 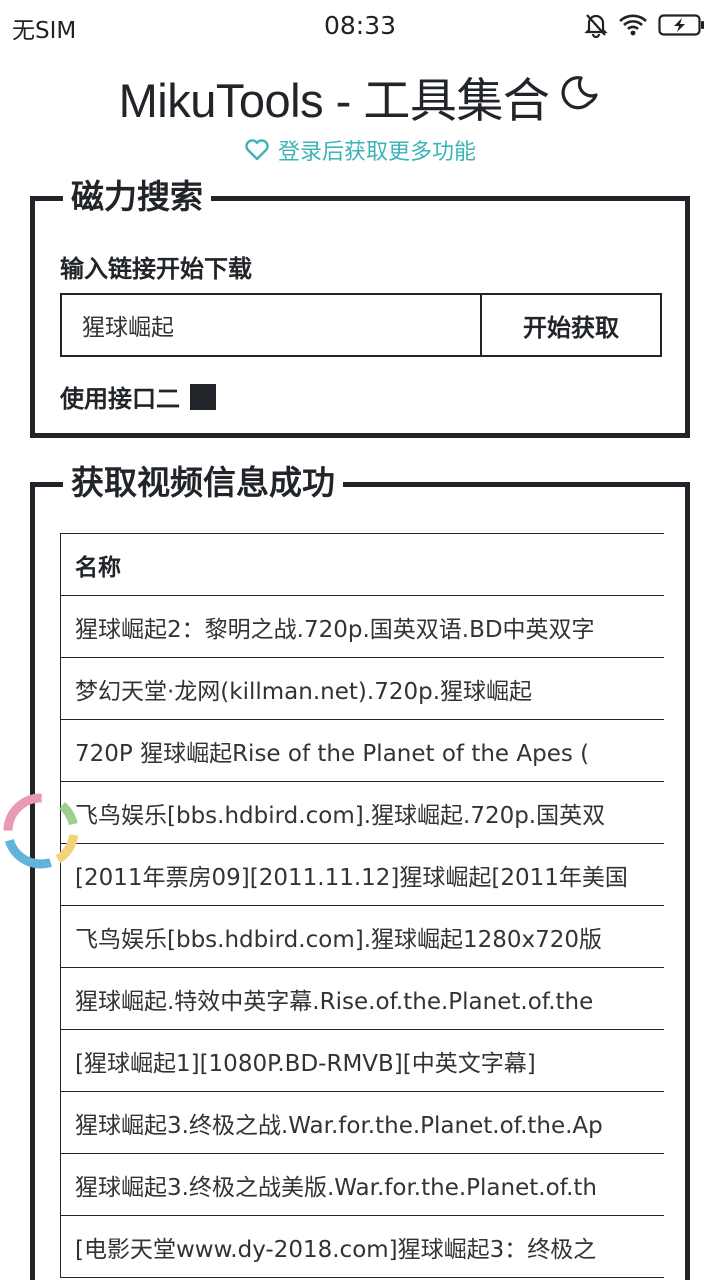 I want to click on login-hint-link: 登录后获取更多功能, so click(x=360, y=150).